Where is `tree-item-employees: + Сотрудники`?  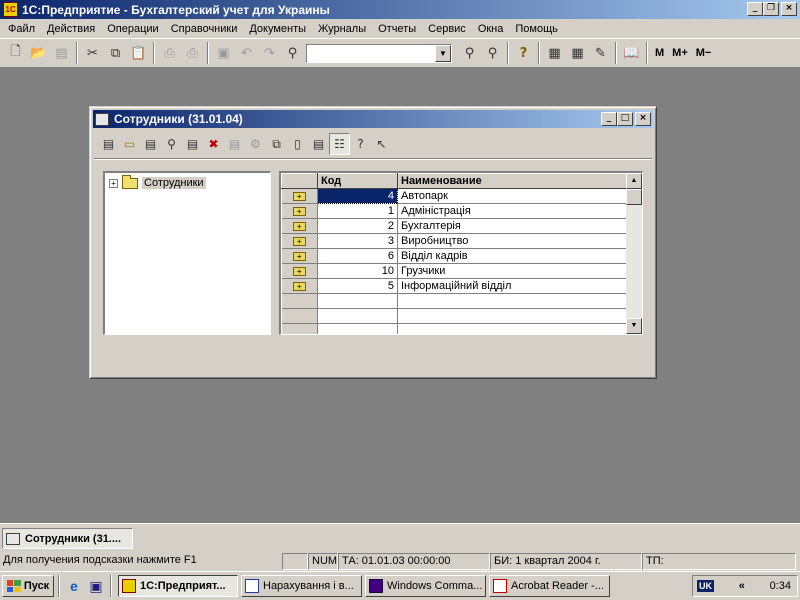
tree-item-employees: + Сотрудники is located at coordinates (157, 181).